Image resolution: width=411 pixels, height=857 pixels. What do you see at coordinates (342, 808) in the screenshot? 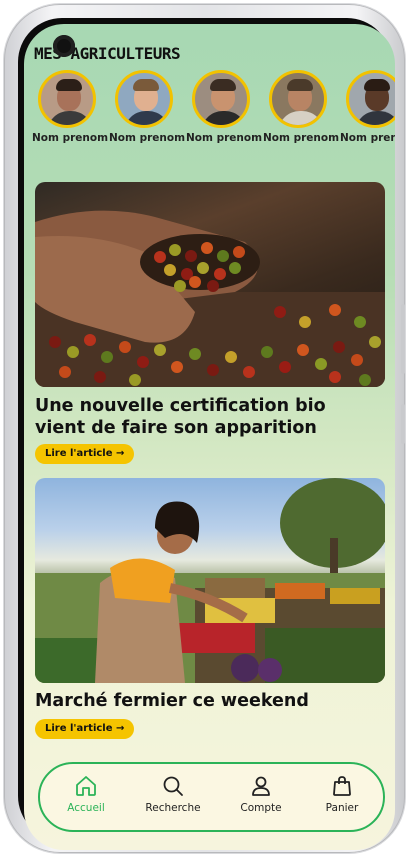
I see `nav-label: Panier` at bounding box center [342, 808].